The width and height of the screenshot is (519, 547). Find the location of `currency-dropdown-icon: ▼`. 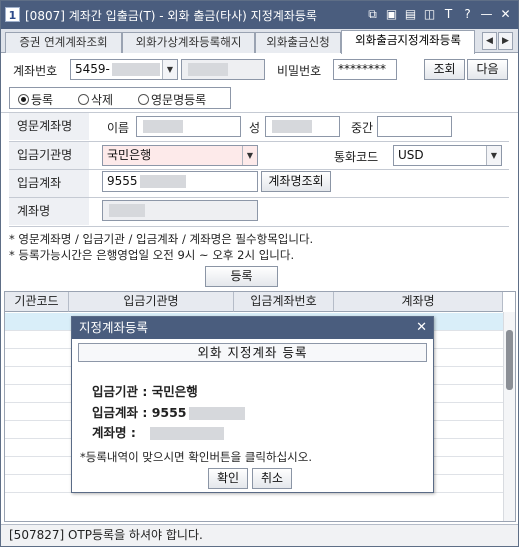

currency-dropdown-icon: ▼ is located at coordinates (493, 155).